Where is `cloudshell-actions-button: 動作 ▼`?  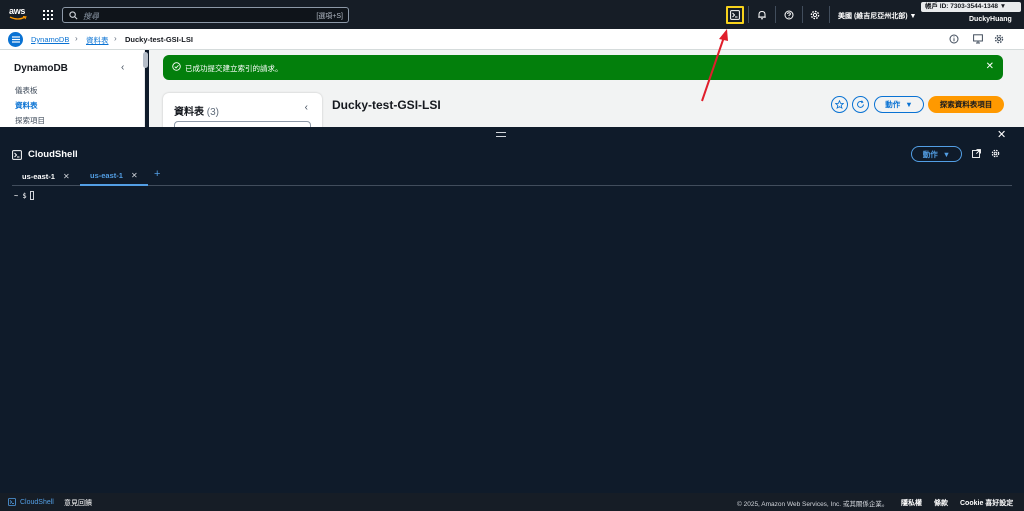
cloudshell-actions-button: 動作 ▼ is located at coordinates (936, 154).